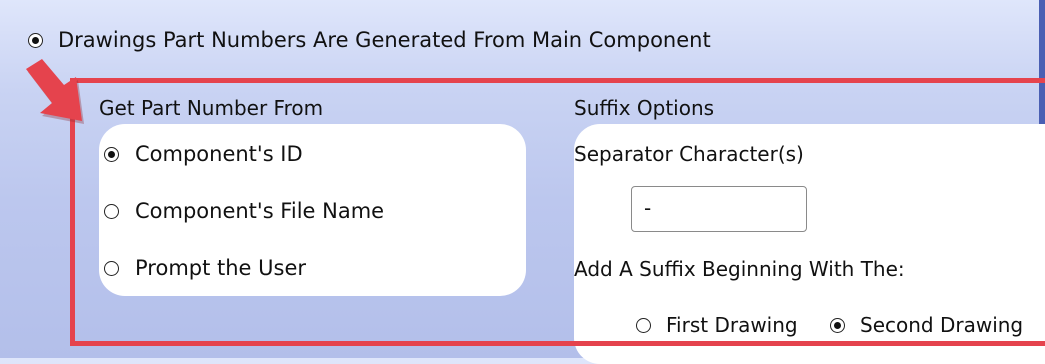 The image size is (1045, 364). I want to click on main-component-radio, so click(35, 40).